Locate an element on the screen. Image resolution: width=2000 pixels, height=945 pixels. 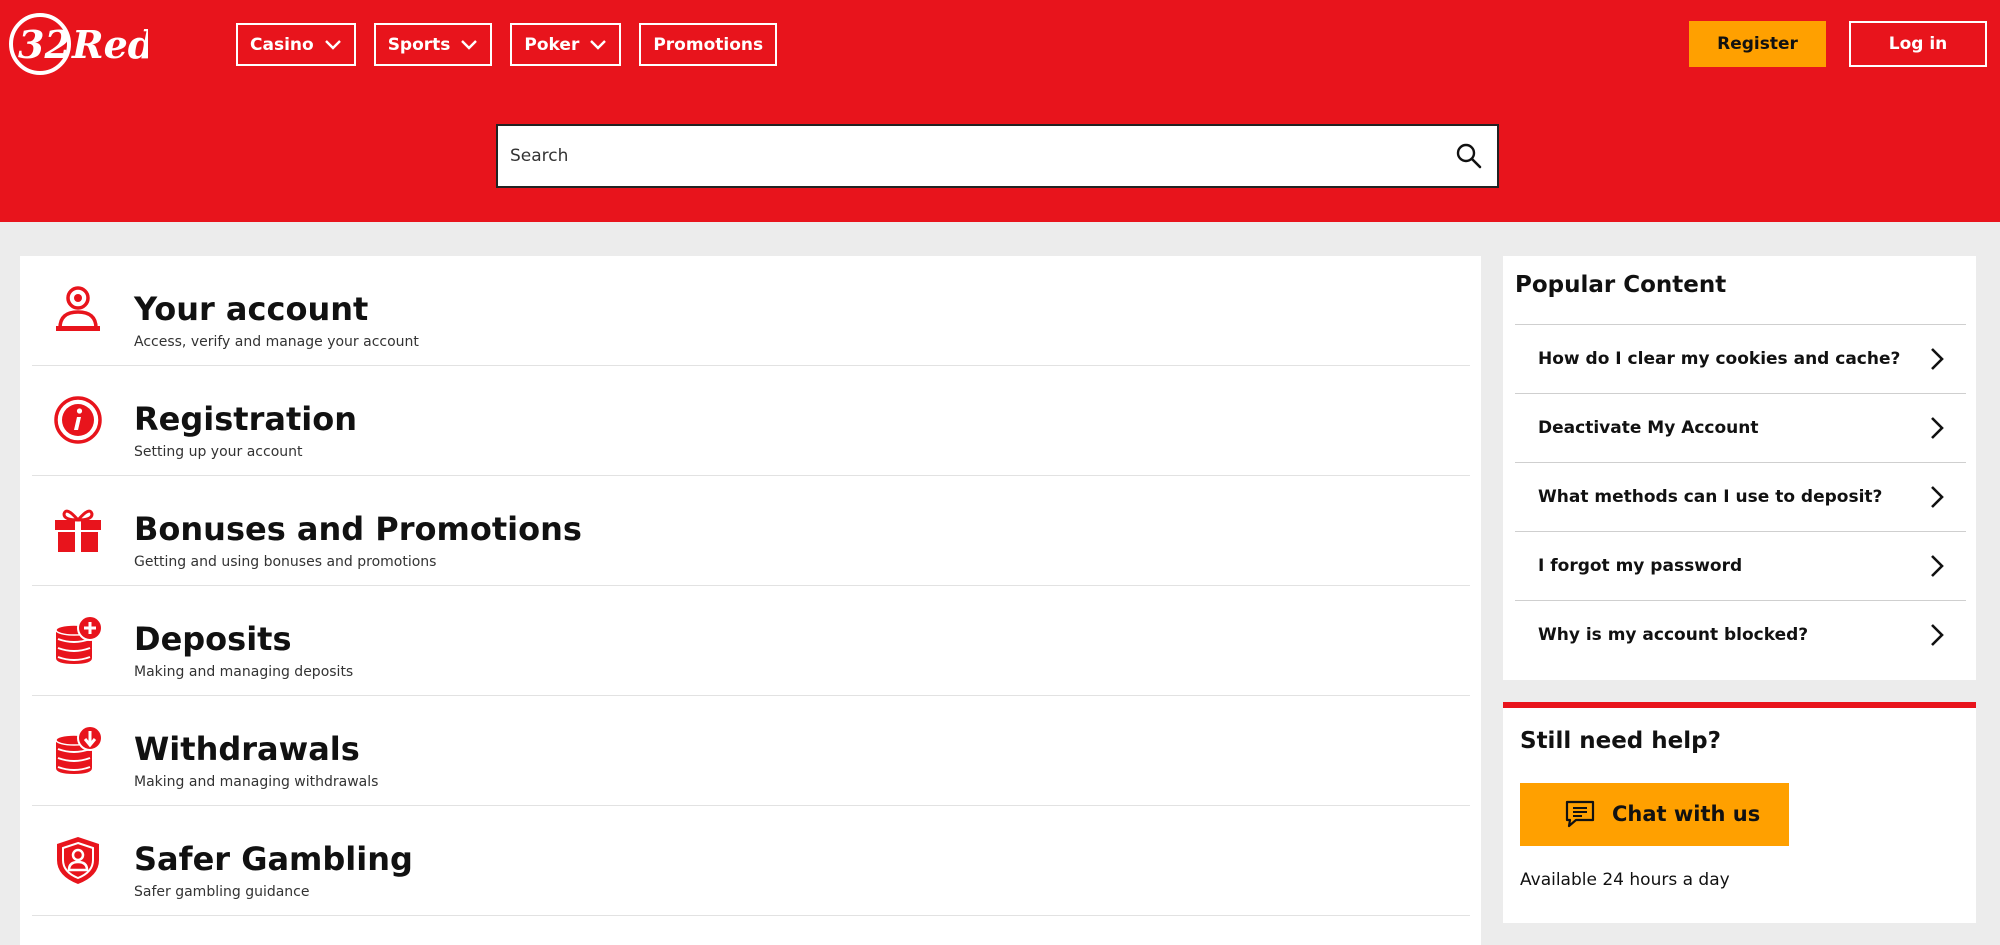
register-button: Register is located at coordinates (1757, 44).